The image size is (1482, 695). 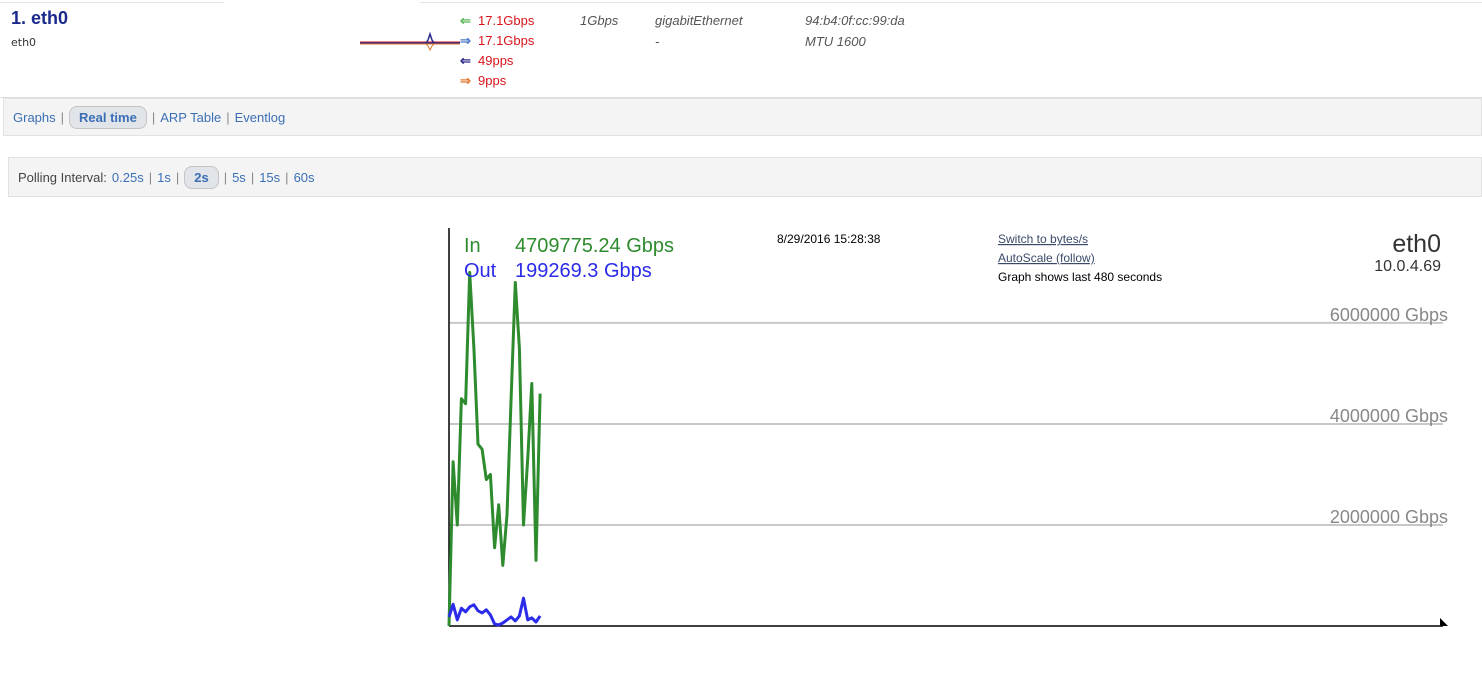 What do you see at coordinates (39, 18) in the screenshot?
I see `interface-title: 1. eth0` at bounding box center [39, 18].